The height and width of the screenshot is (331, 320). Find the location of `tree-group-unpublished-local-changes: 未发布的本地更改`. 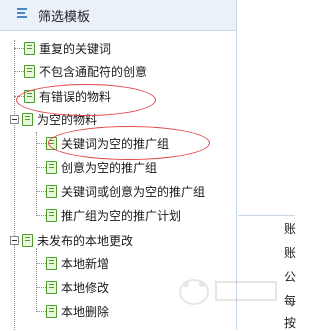

tree-group-unpublished-local-changes: 未发布的本地更改 is located at coordinates (71, 240).